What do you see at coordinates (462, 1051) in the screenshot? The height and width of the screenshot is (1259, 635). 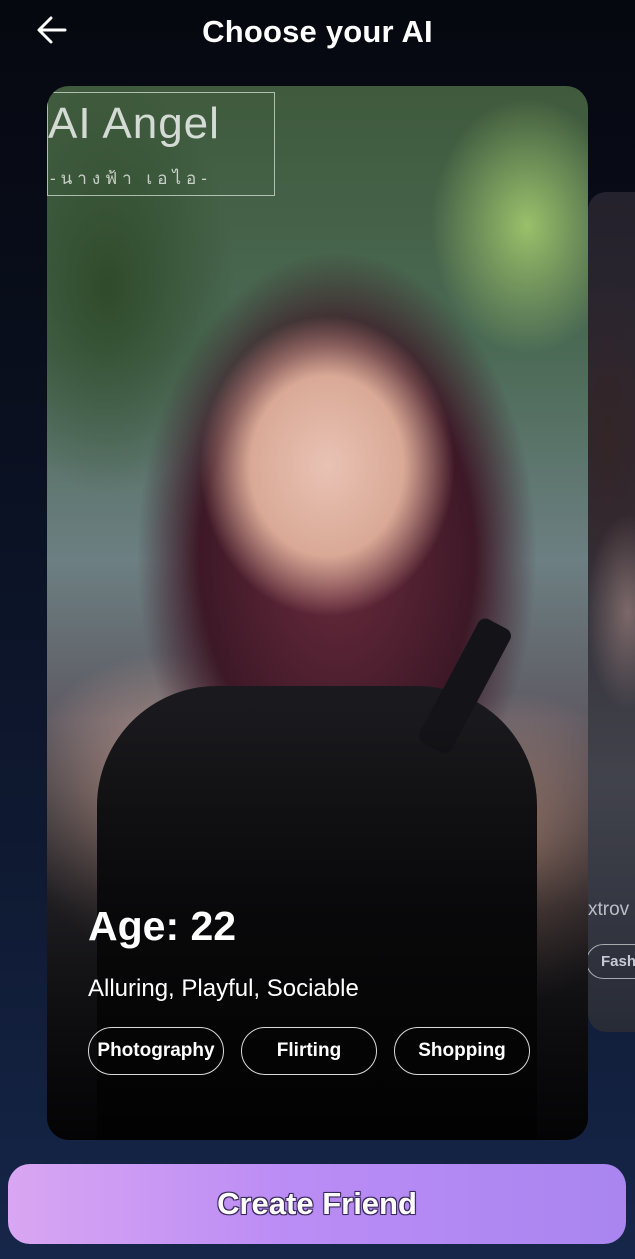 I see `tag-shopping: Shopping` at bounding box center [462, 1051].